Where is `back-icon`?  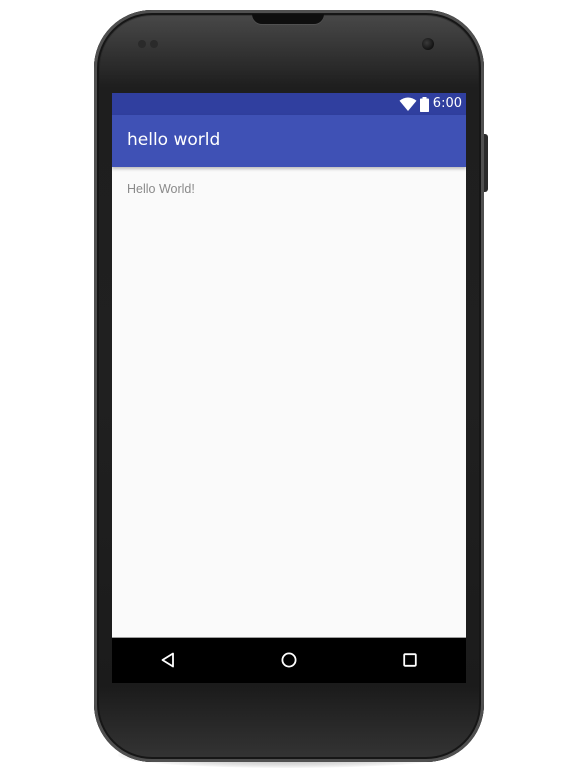
back-icon is located at coordinates (168, 660).